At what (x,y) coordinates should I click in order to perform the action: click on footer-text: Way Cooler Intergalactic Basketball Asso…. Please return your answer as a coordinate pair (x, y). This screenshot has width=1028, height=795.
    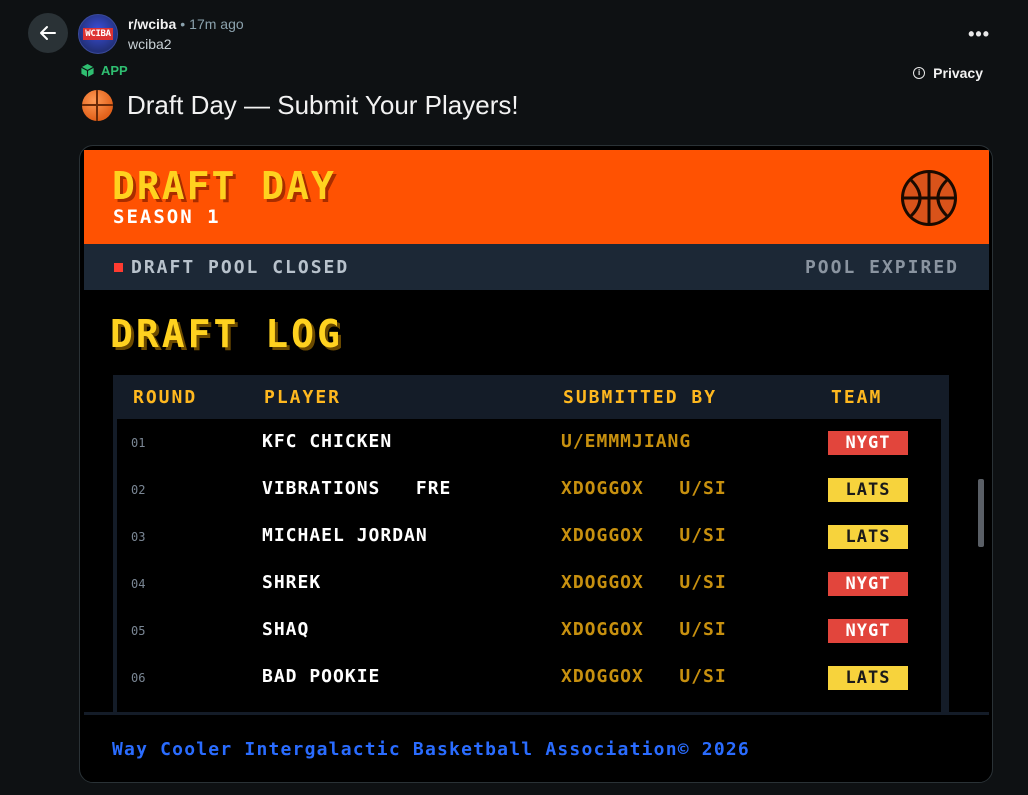
    Looking at the image, I should click on (431, 749).